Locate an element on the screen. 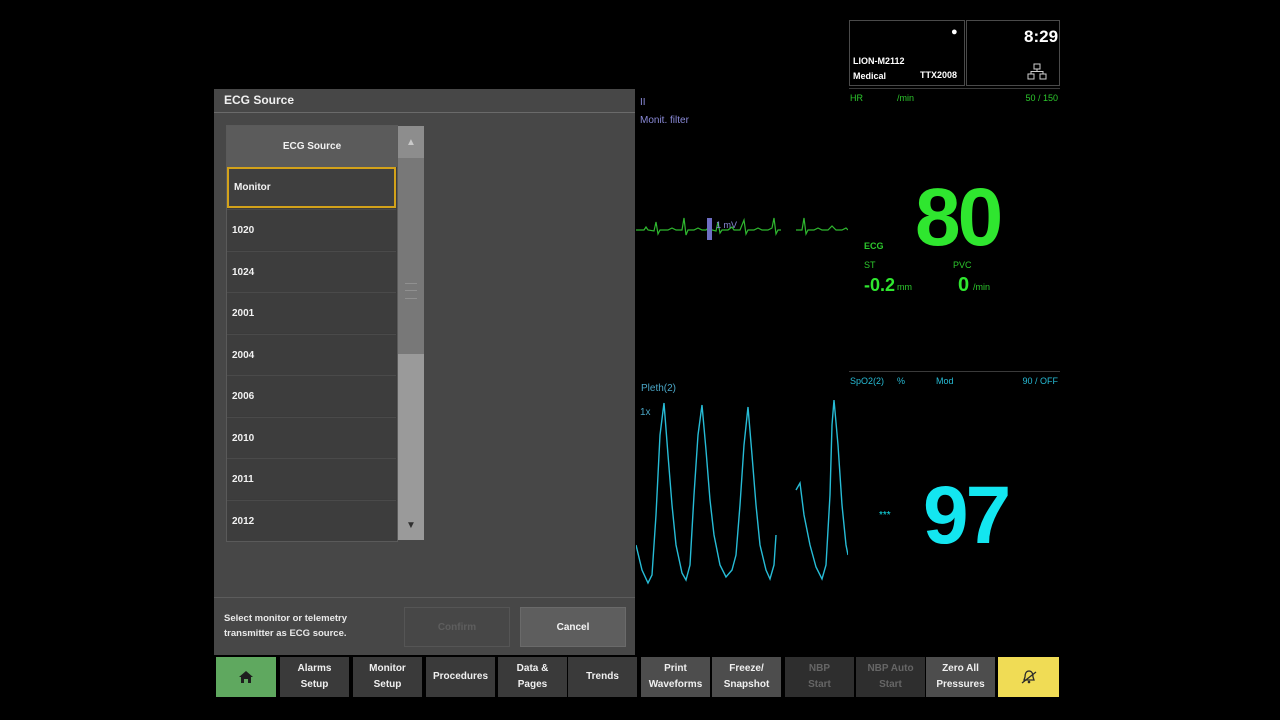 The image size is (1280, 720). pleth-waveform is located at coordinates (742, 492).